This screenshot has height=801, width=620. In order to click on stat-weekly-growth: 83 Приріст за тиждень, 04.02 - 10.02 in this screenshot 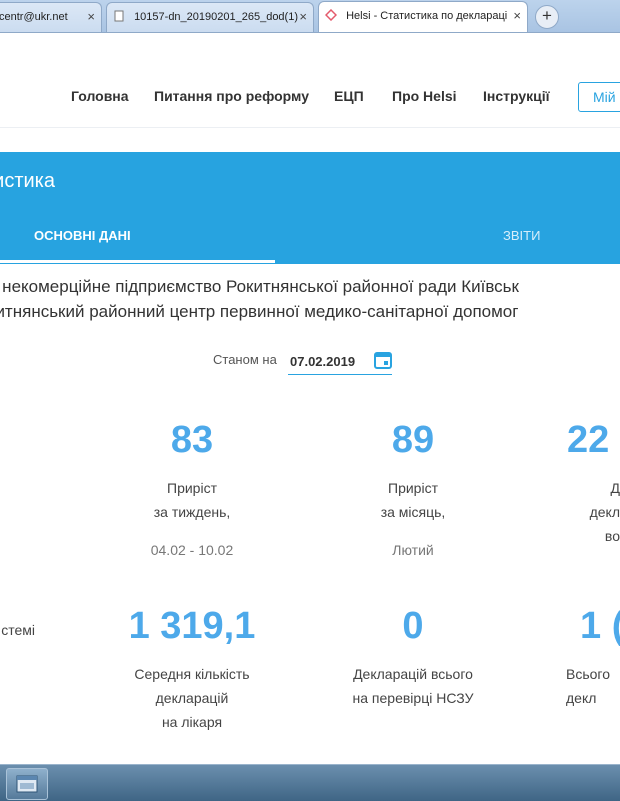, I will do `click(192, 488)`.